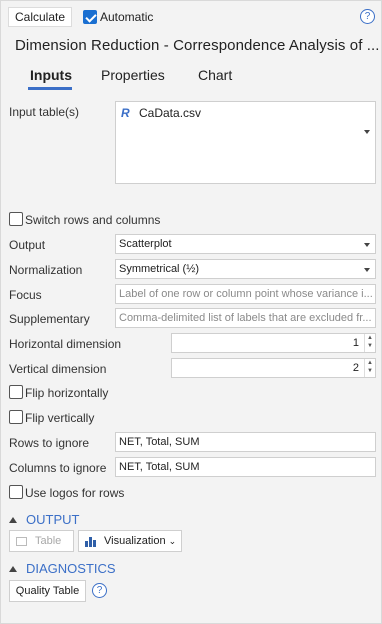 The image size is (382, 624). I want to click on active-tab-indicator, so click(50, 88).